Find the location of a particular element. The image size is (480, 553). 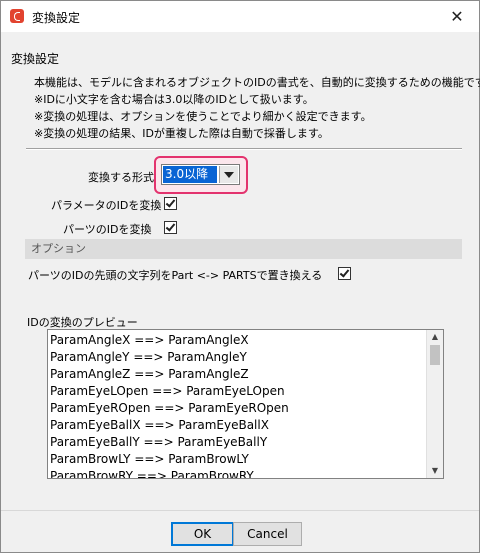

format-select: 3.0以降 is located at coordinates (200, 174).